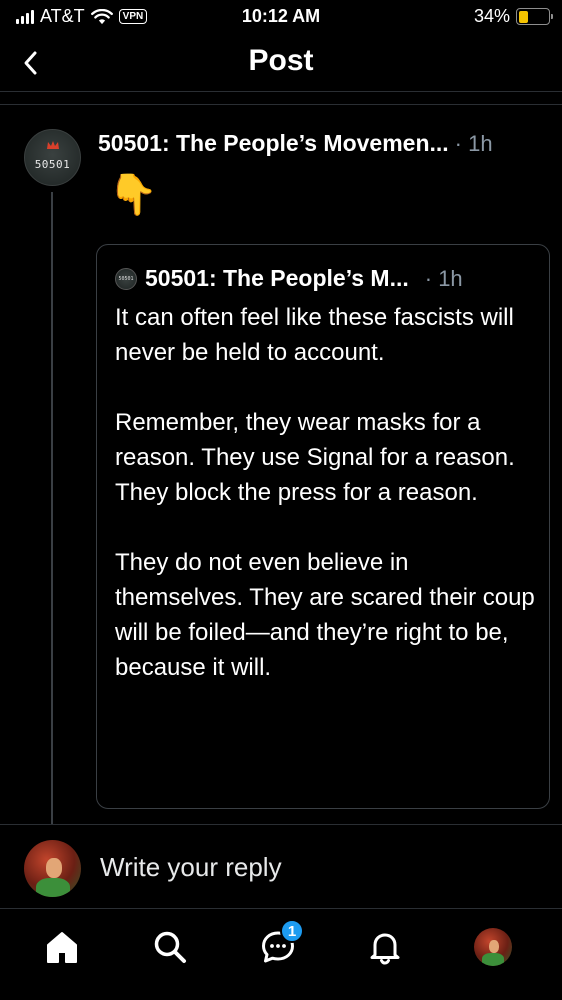  What do you see at coordinates (493, 947) in the screenshot?
I see `tab-profile` at bounding box center [493, 947].